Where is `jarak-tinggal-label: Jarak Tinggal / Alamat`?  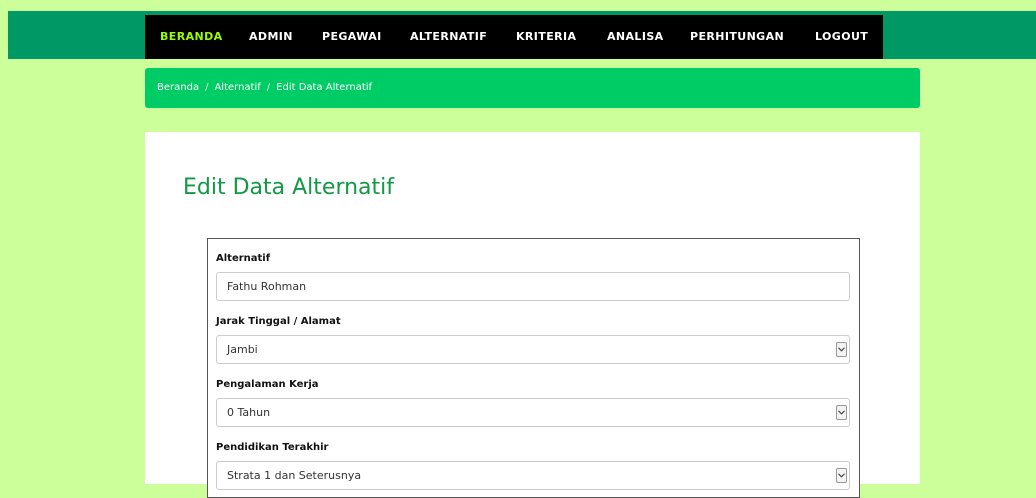 jarak-tinggal-label: Jarak Tinggal / Alamat is located at coordinates (278, 321).